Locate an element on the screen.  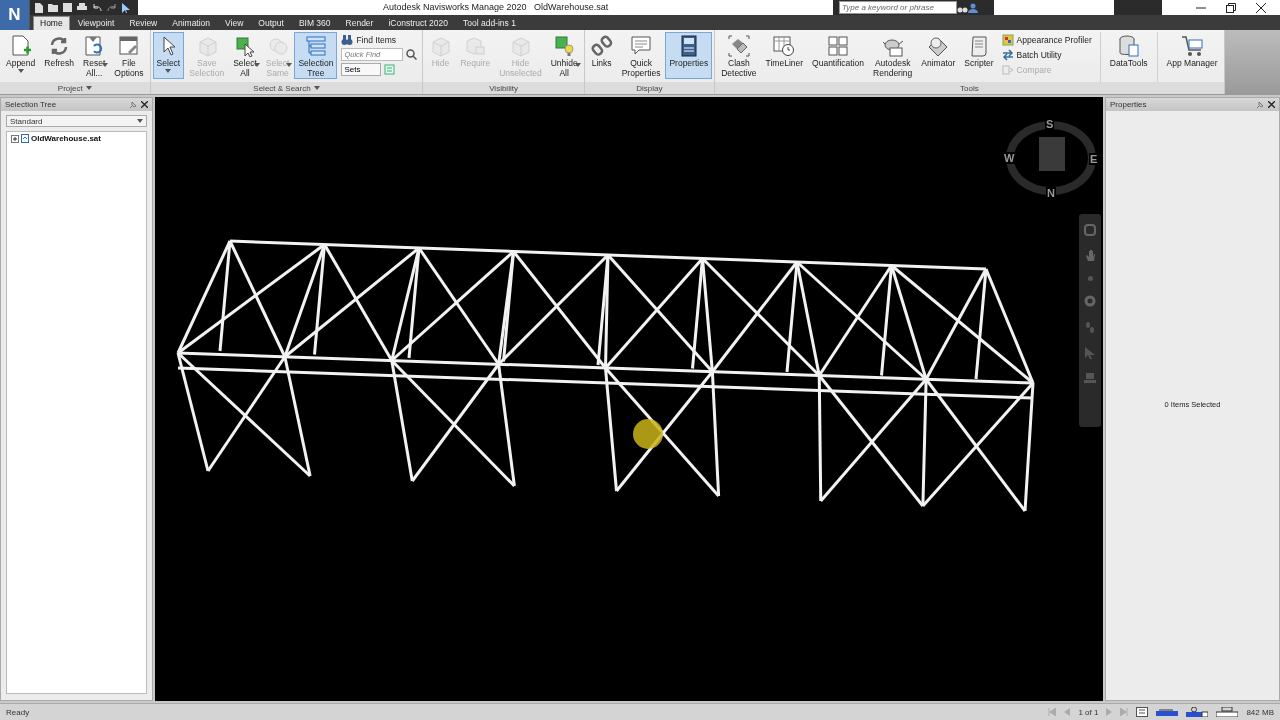
dot-icon is located at coordinates (1090, 278).